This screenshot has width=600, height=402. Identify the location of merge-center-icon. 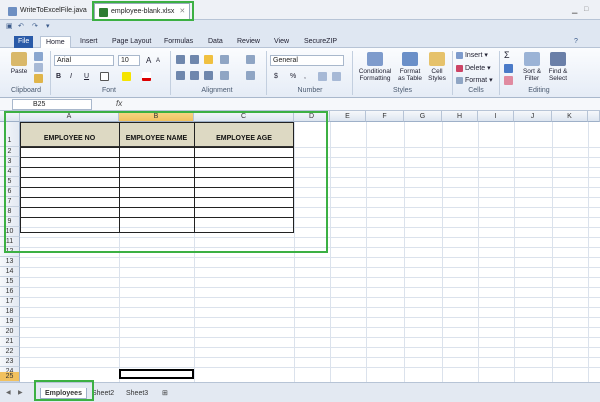
(250, 75).